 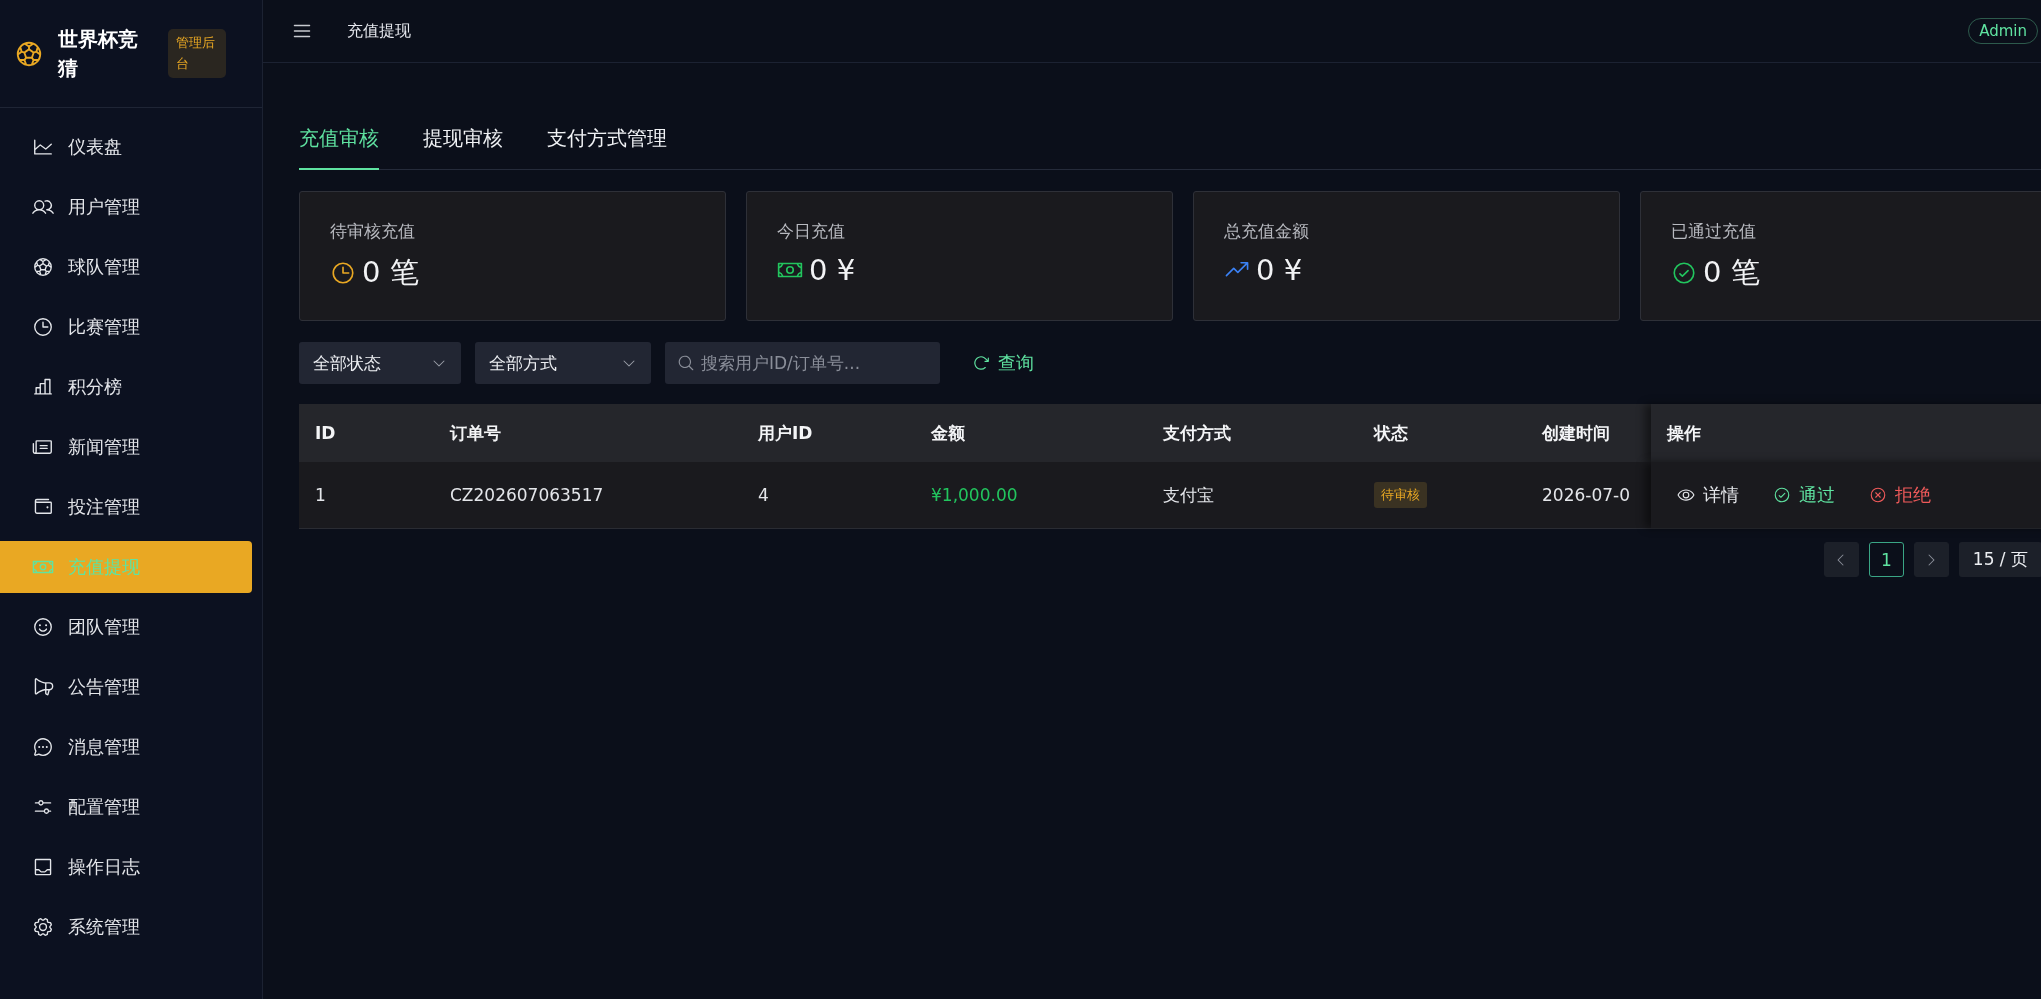 What do you see at coordinates (527, 495) in the screenshot?
I see `table-cell-text: CZ202607063517` at bounding box center [527, 495].